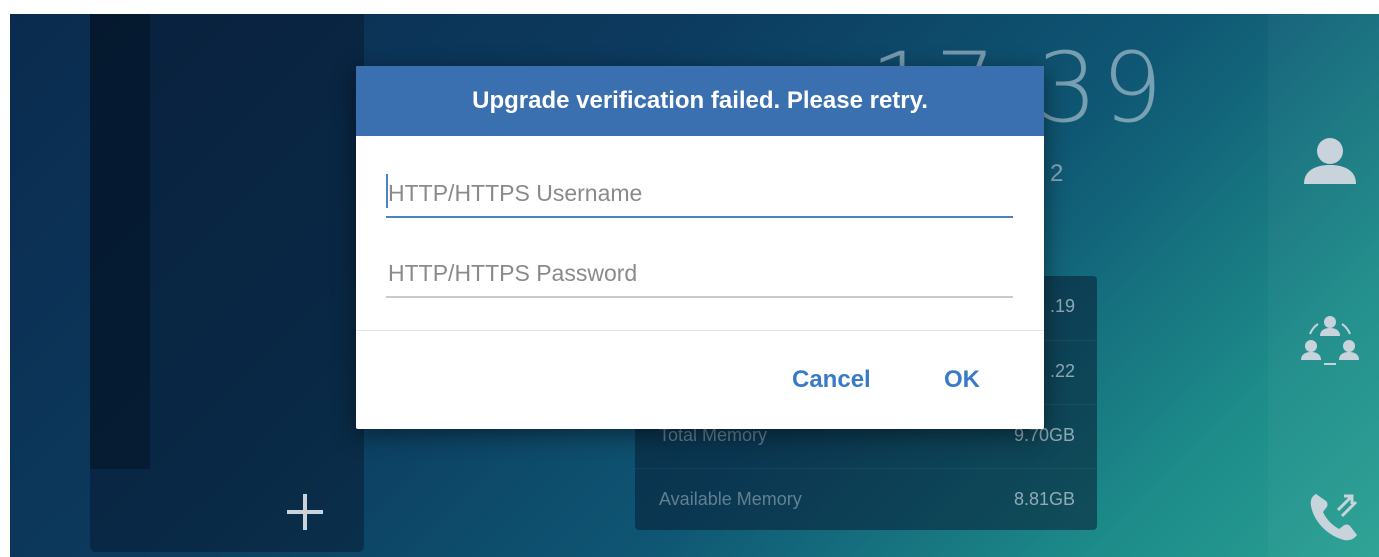 This screenshot has height=557, width=1379. I want to click on ok-button: OK, so click(962, 380).